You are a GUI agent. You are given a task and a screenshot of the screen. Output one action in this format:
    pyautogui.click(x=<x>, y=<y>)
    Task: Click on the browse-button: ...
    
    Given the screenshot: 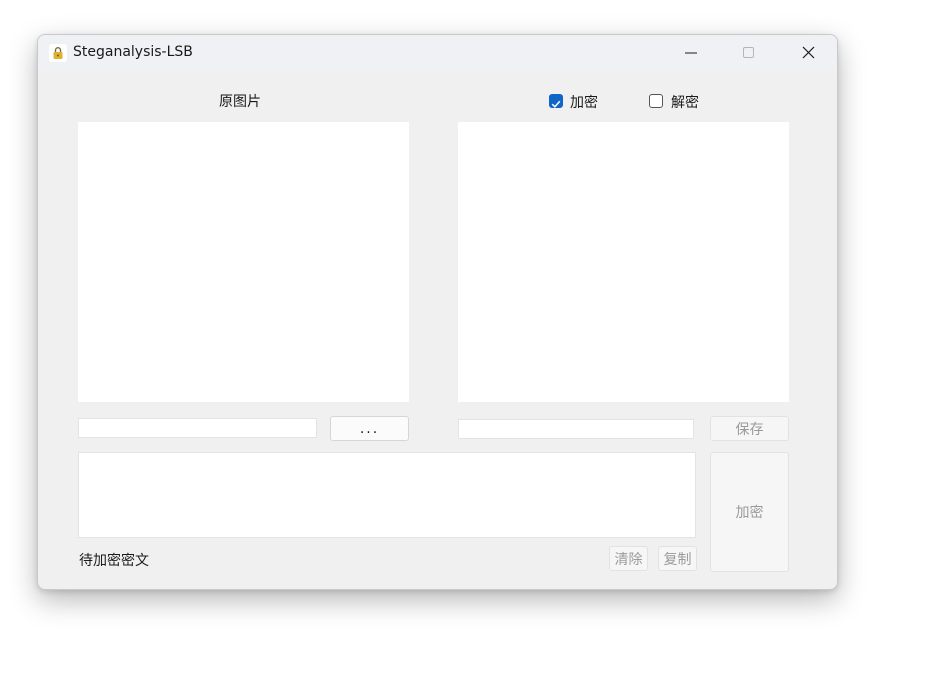 What is the action you would take?
    pyautogui.click(x=369, y=428)
    